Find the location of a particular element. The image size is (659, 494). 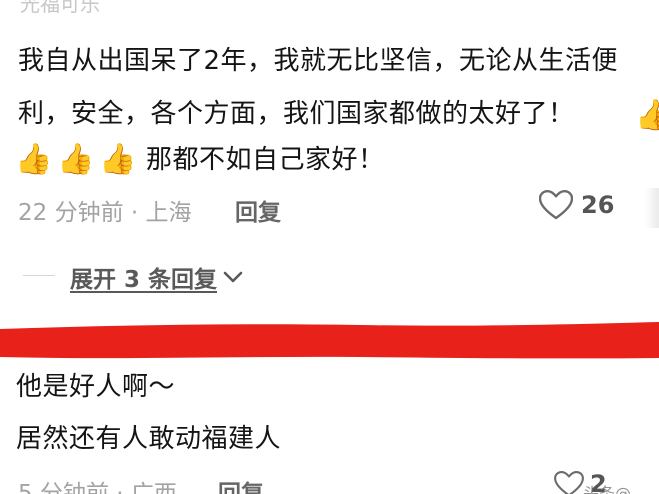

comment-text-line-2: 利，安全，各个方面，我们国家都做的太好了！ is located at coordinates (296, 114).